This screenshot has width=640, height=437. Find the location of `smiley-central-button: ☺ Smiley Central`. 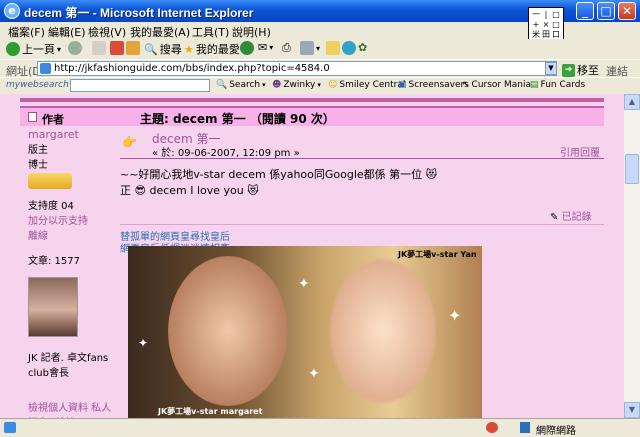

smiley-central-button: ☺ Smiley Central is located at coordinates (366, 85).